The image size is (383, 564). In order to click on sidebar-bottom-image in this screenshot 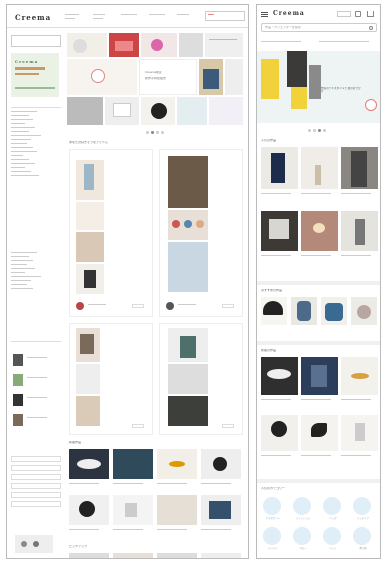, I will do `click(34, 544)`.